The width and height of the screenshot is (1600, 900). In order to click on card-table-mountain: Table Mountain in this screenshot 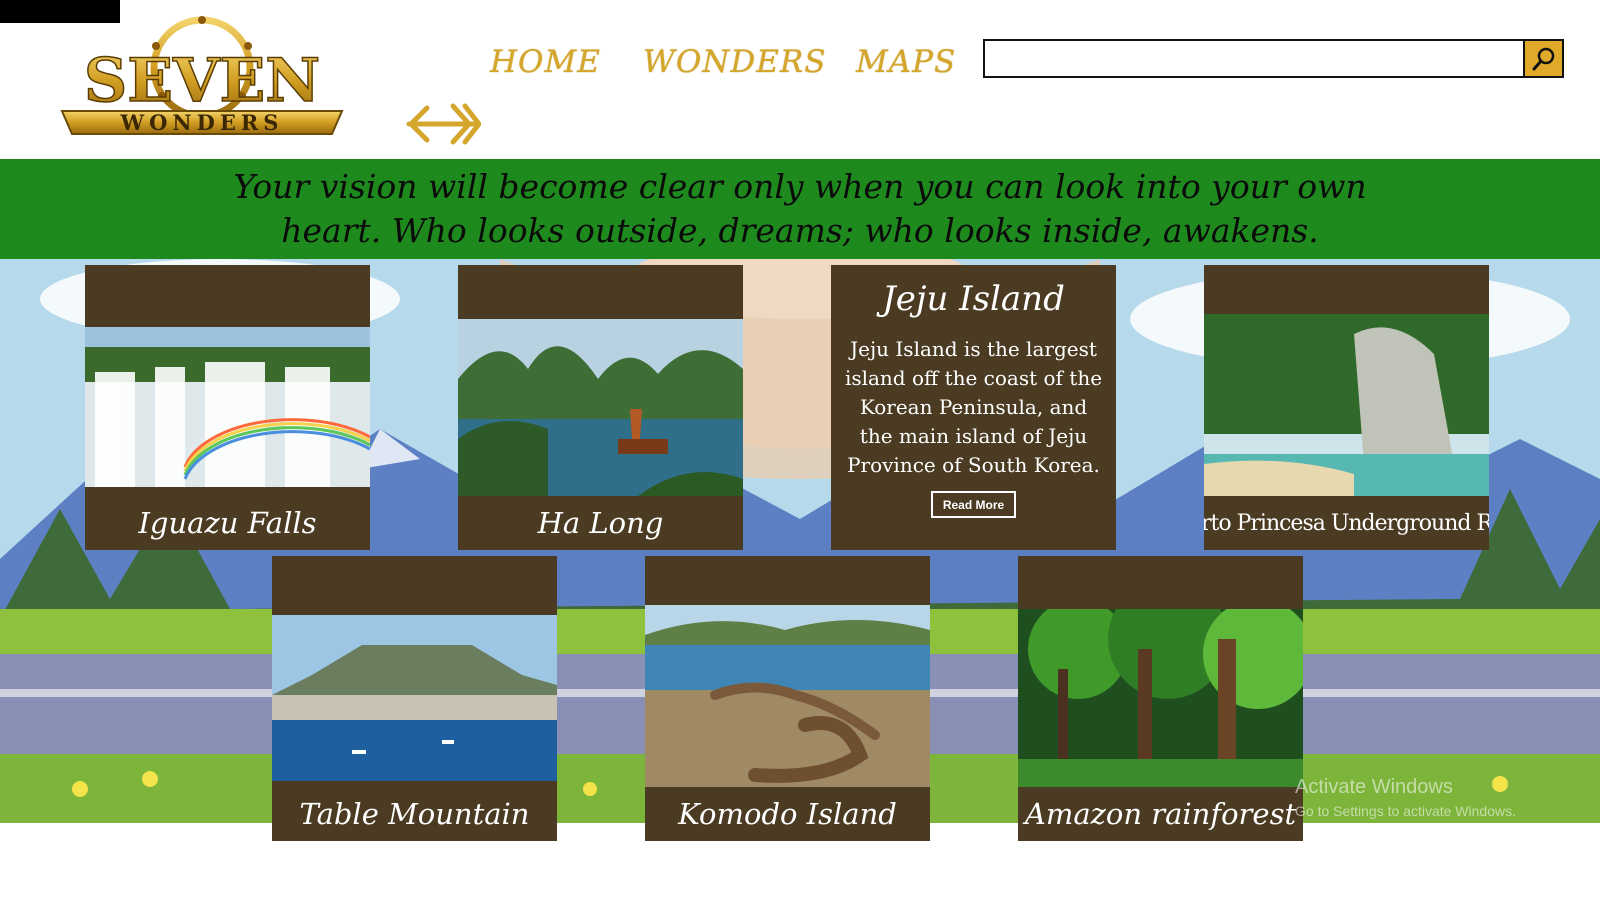, I will do `click(414, 698)`.